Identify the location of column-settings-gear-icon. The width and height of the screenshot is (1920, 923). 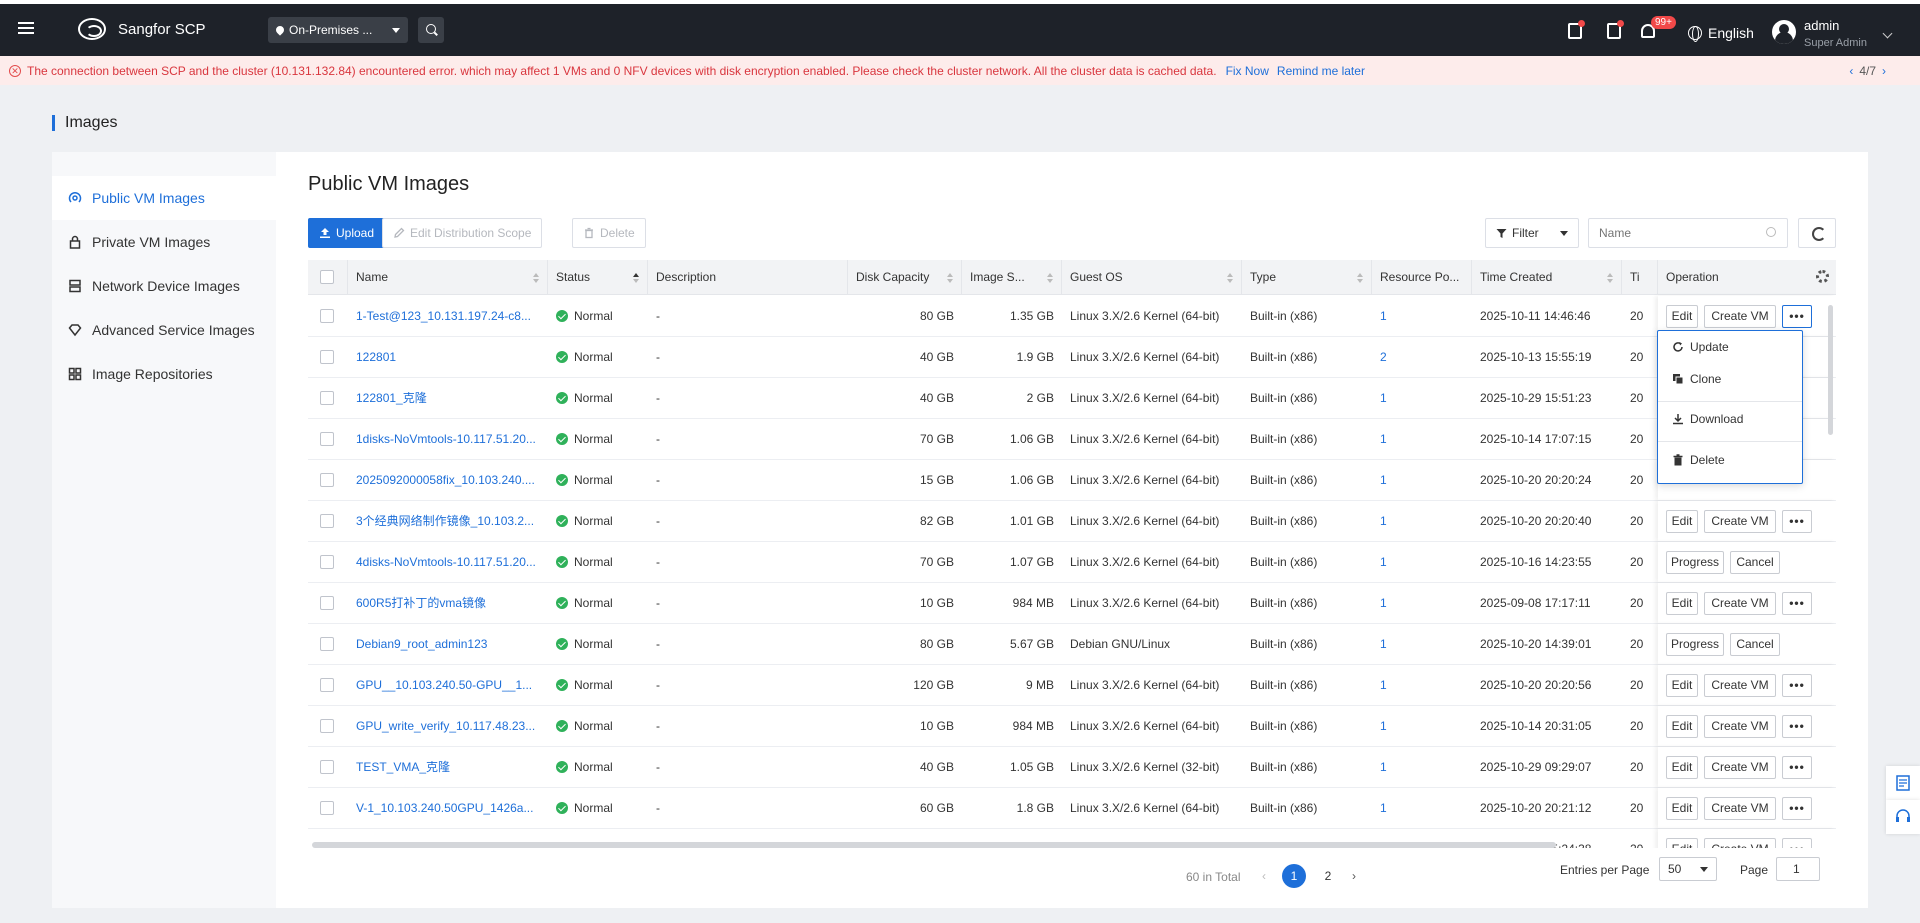
(1822, 276).